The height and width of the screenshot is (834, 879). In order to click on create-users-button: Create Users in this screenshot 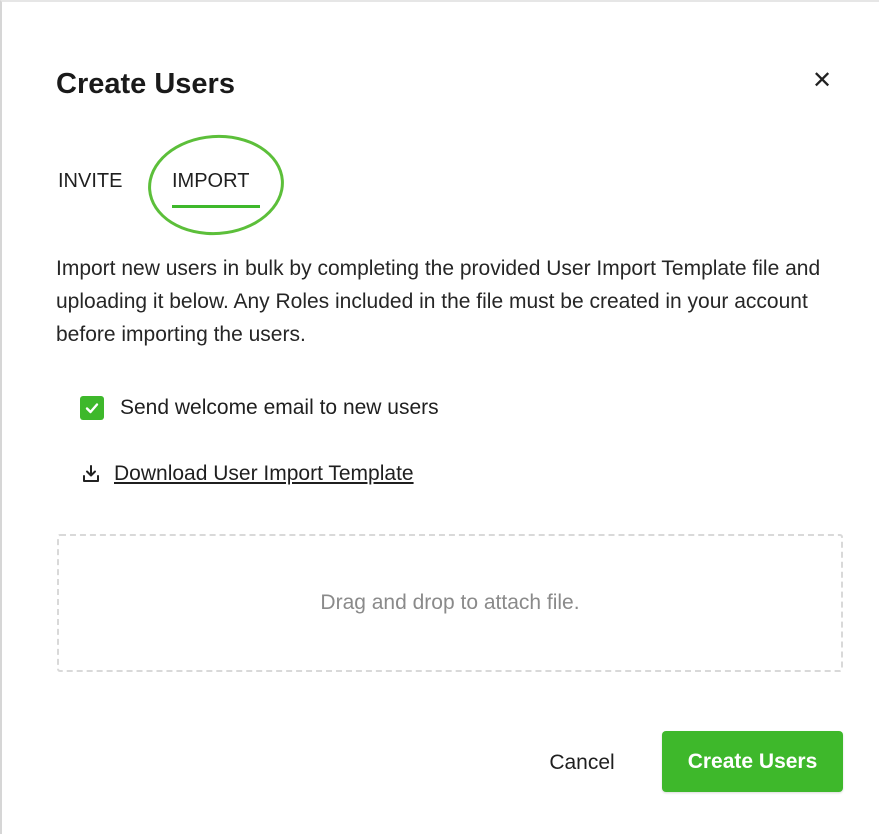, I will do `click(752, 761)`.